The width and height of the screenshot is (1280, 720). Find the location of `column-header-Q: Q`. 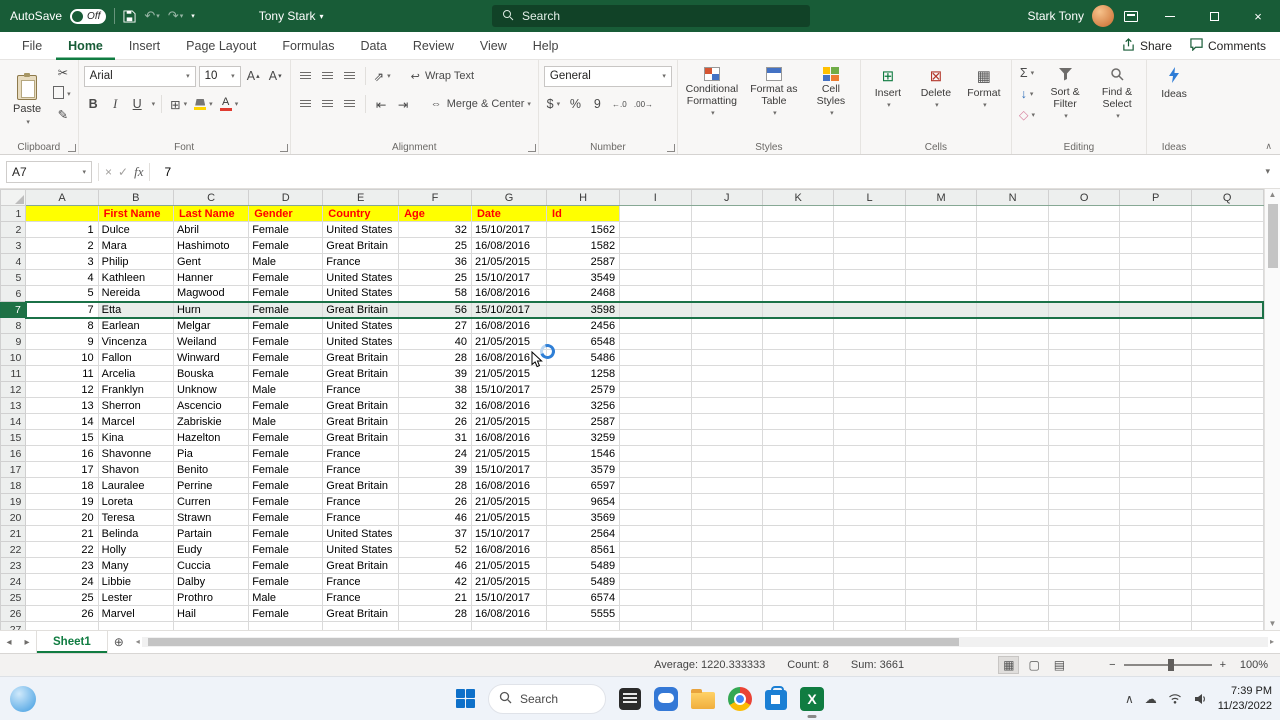

column-header-Q: Q is located at coordinates (1227, 197).